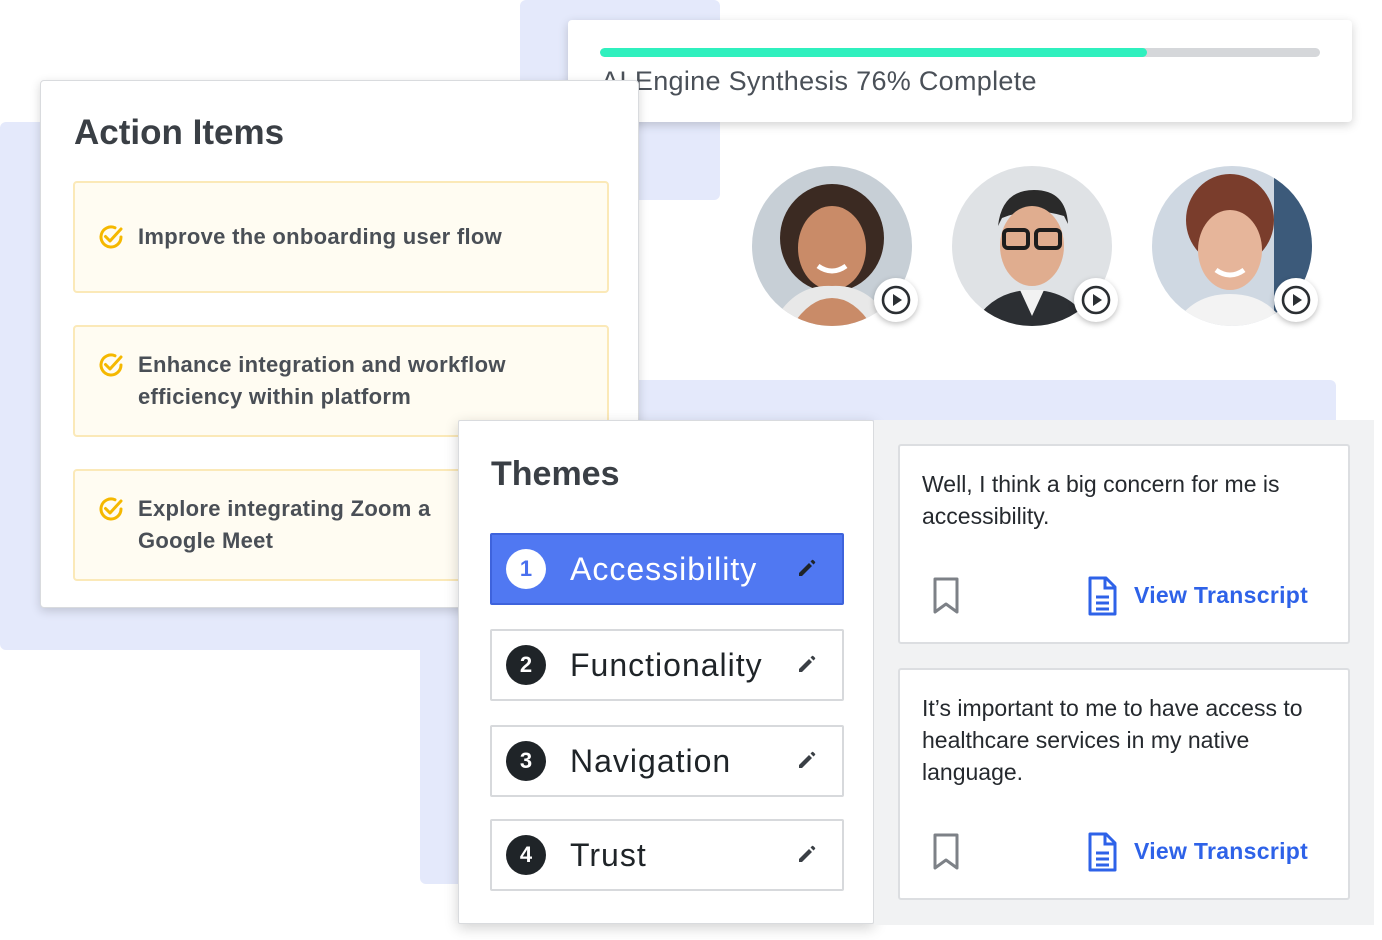 Image resolution: width=1382 pixels, height=940 pixels. I want to click on theme-item-navigation: 3 Navigation, so click(667, 761).